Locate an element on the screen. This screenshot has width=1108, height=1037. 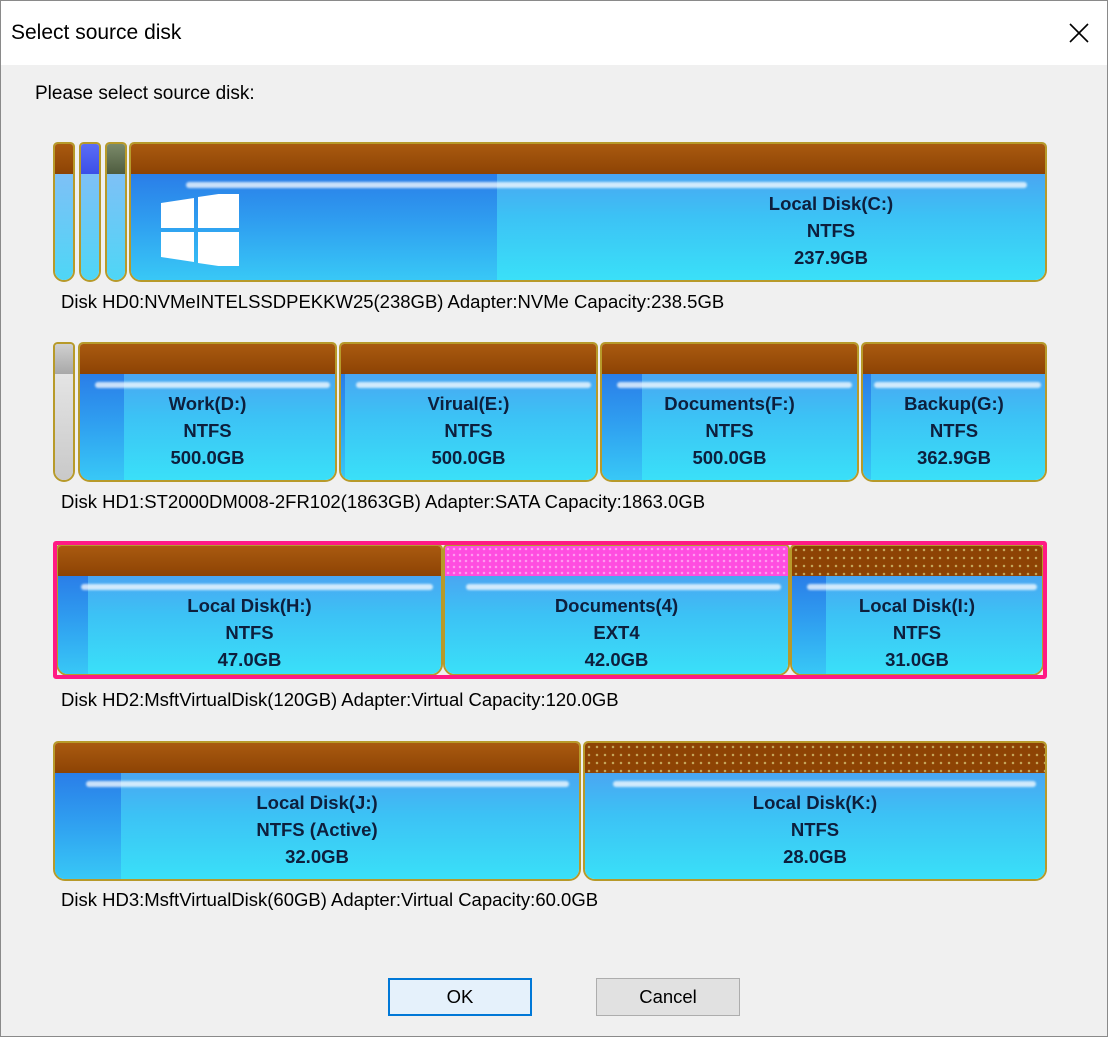
partition-size: 42.0GB is located at coordinates (616, 659).